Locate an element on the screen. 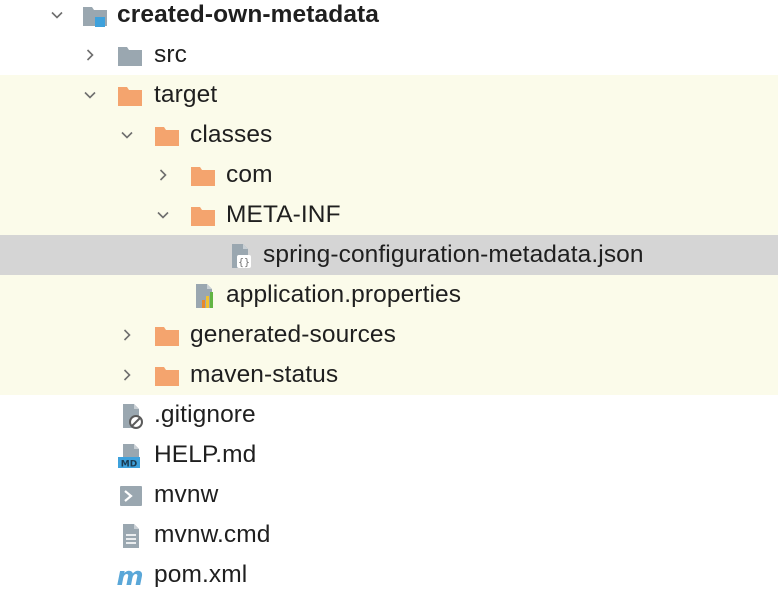  tree-row-root: created-own-metadata is located at coordinates (389, 17).